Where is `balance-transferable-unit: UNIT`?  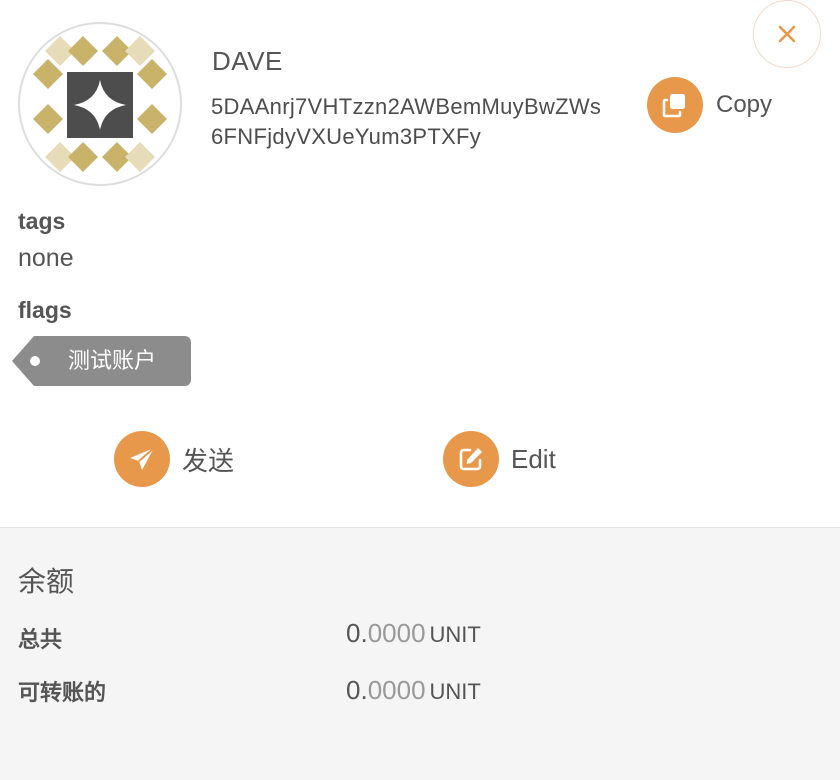
balance-transferable-unit: UNIT is located at coordinates (455, 691).